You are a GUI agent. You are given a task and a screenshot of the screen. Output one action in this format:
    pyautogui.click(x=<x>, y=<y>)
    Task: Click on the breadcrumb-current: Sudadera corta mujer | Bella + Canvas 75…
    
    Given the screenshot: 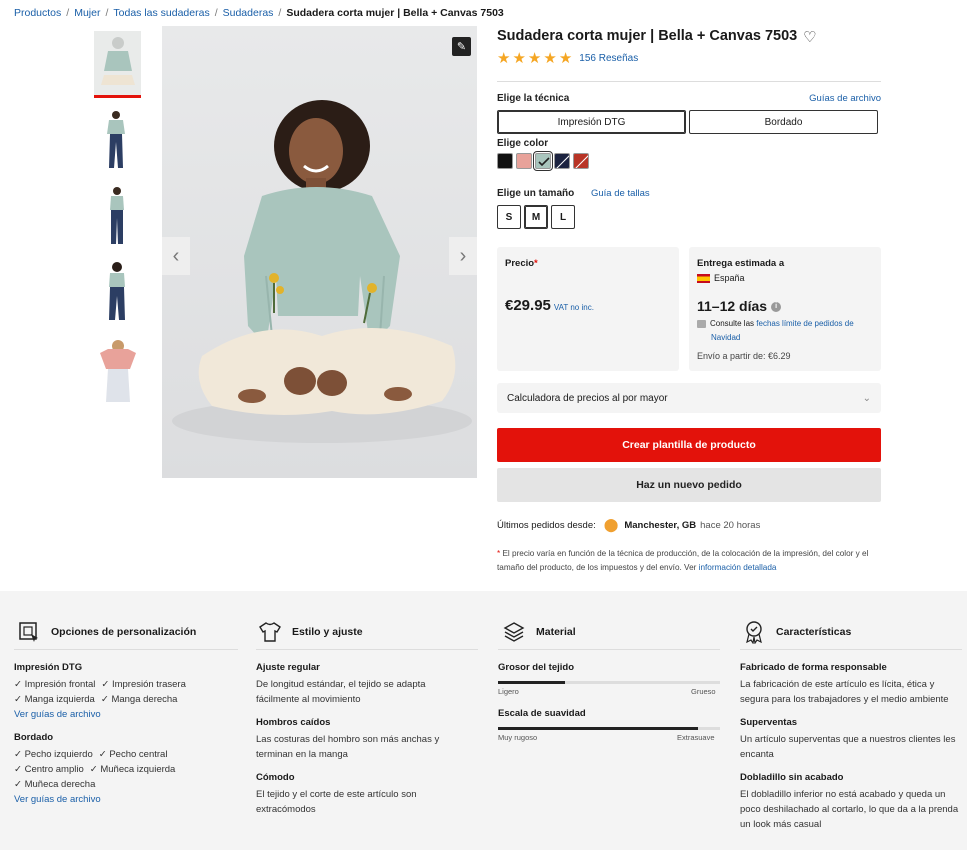 What is the action you would take?
    pyautogui.click(x=395, y=13)
    